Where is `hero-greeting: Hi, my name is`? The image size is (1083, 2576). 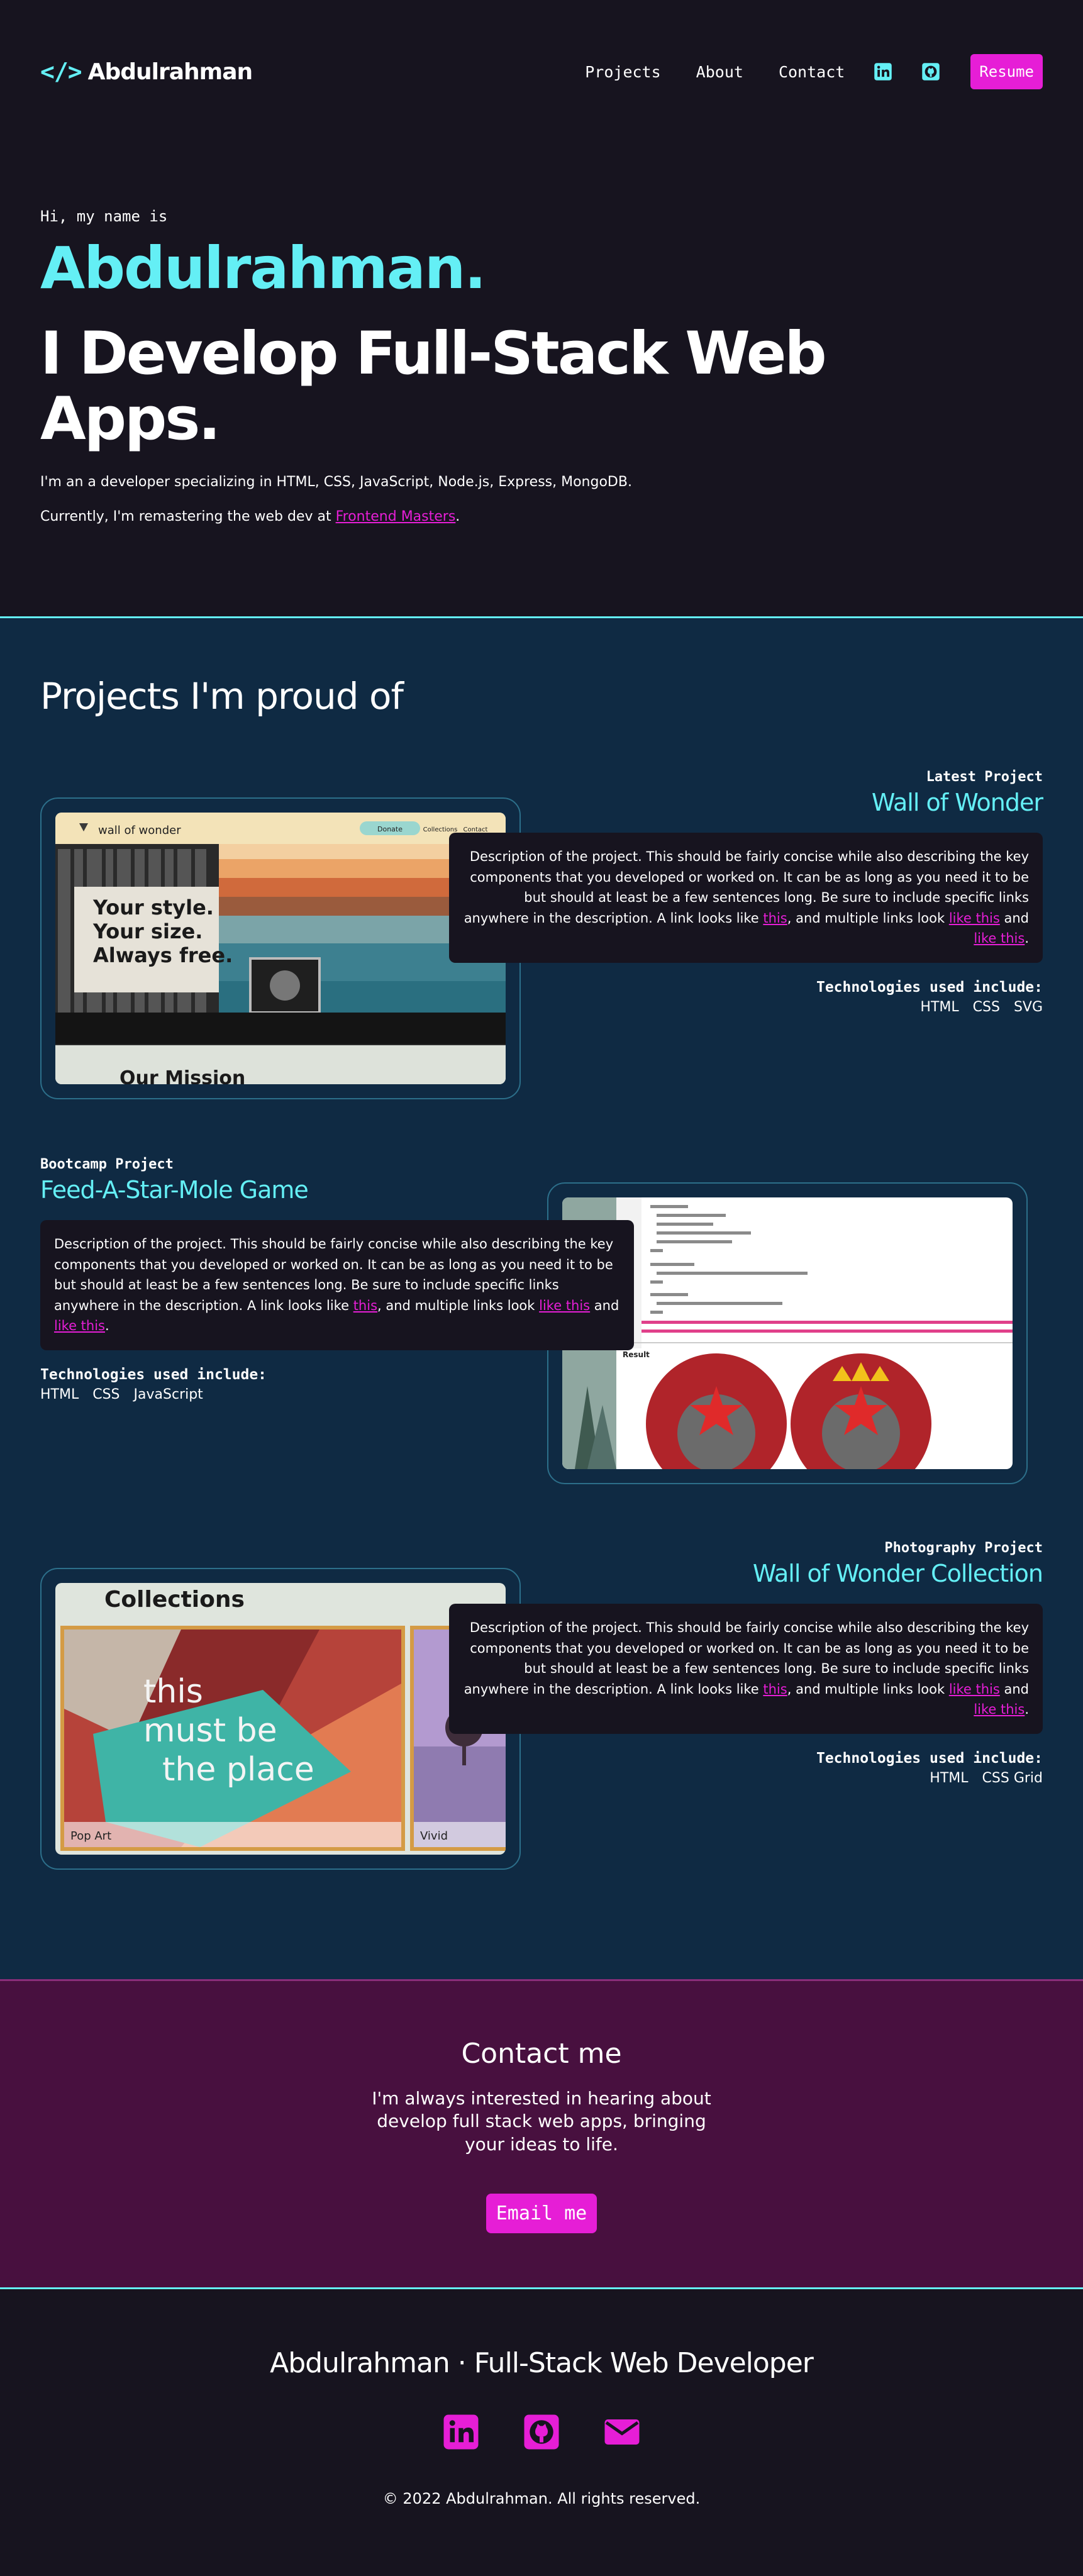 hero-greeting: Hi, my name is is located at coordinates (104, 216).